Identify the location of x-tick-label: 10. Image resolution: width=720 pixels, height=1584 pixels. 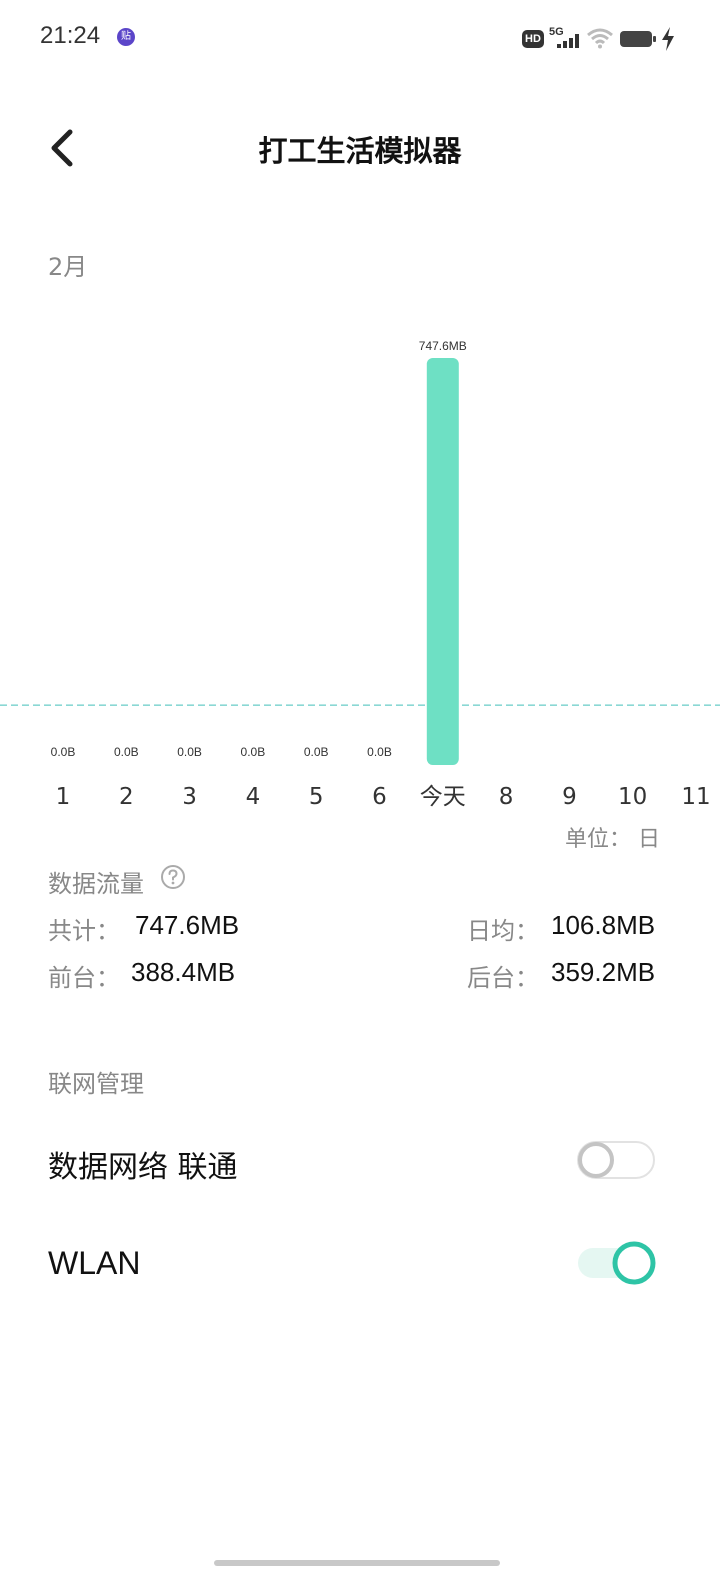
(632, 797).